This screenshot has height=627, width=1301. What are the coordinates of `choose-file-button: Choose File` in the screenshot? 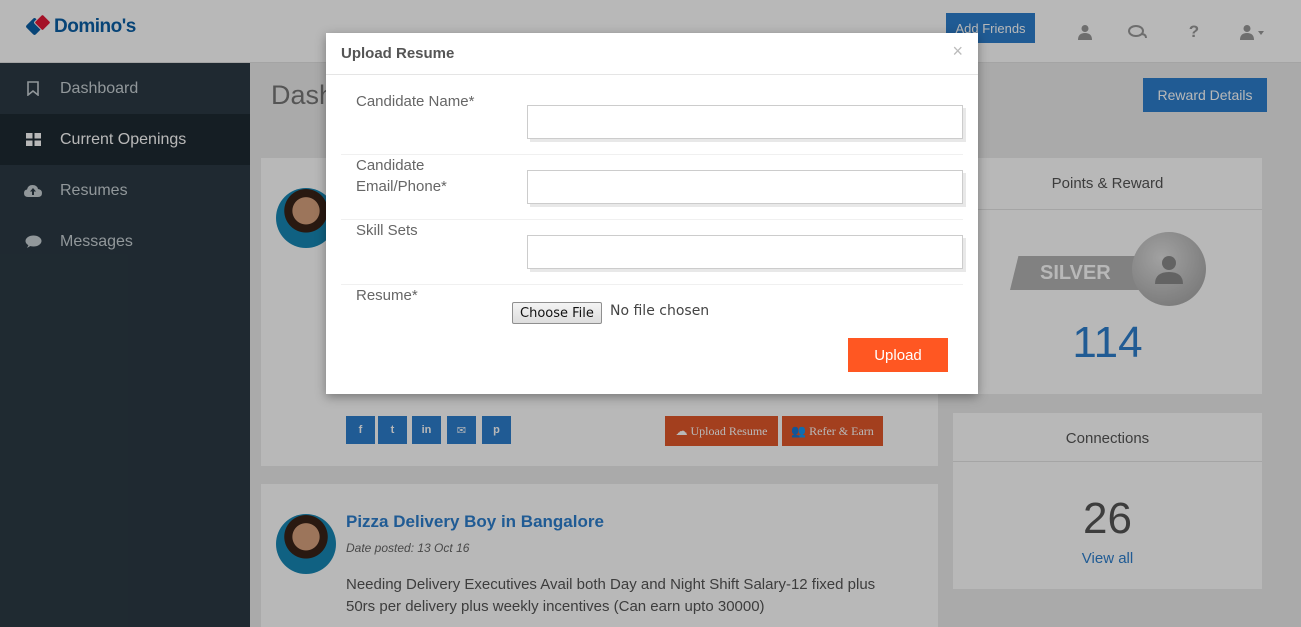 It's located at (557, 313).